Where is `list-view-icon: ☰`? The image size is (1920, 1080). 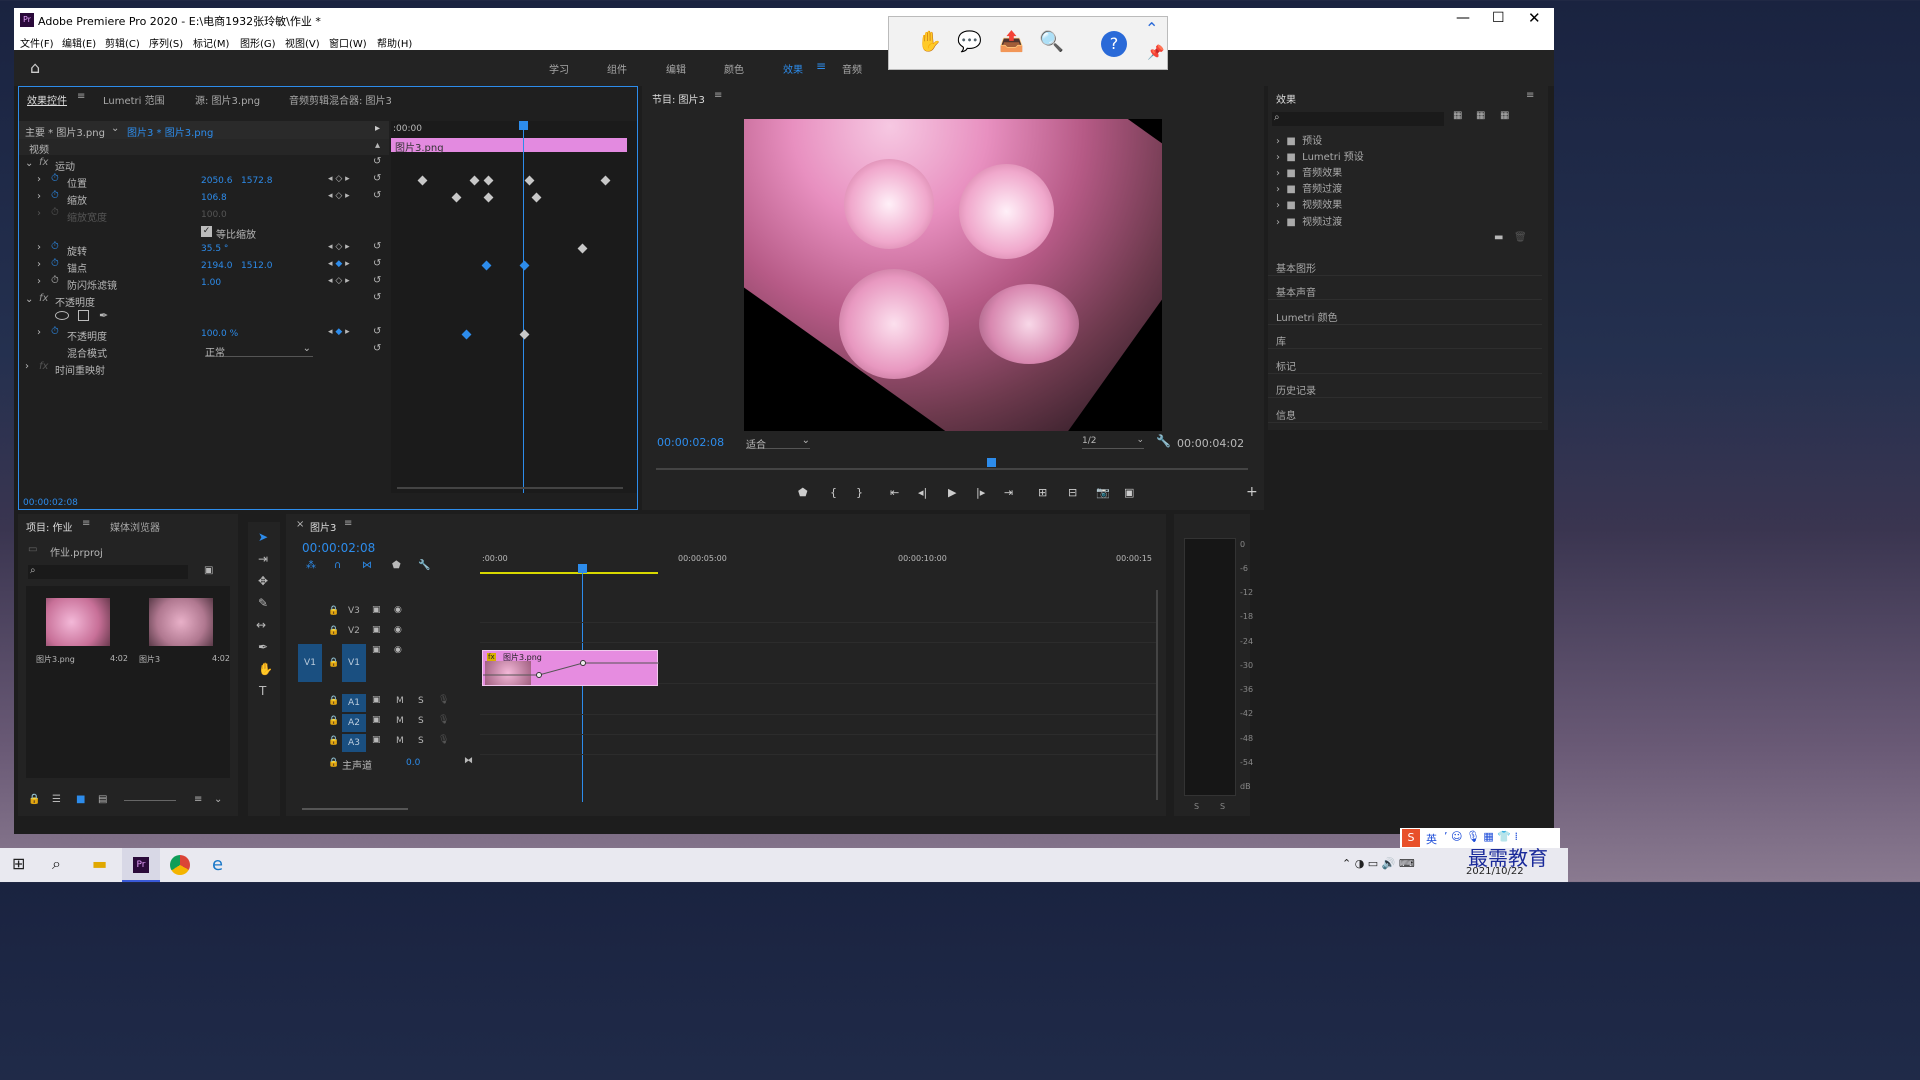
list-view-icon: ☰ is located at coordinates (56, 799).